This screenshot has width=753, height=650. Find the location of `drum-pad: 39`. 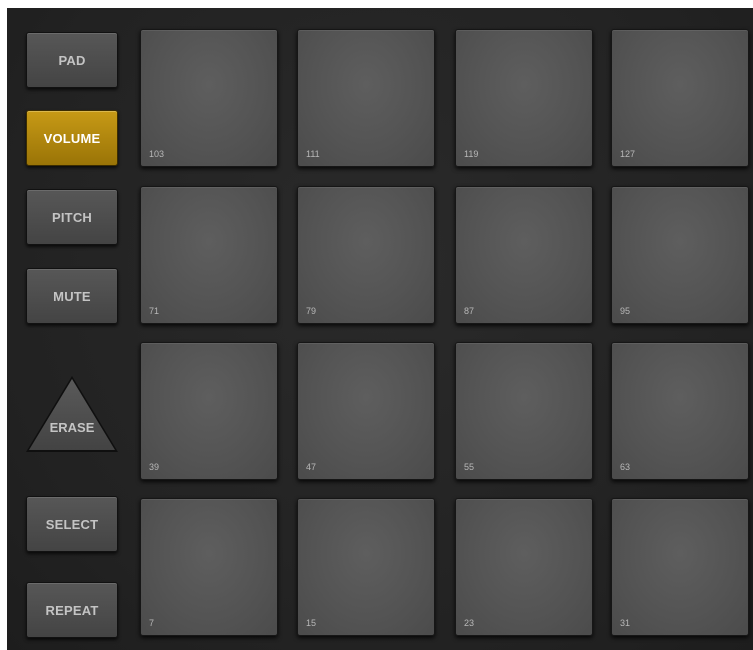

drum-pad: 39 is located at coordinates (209, 411).